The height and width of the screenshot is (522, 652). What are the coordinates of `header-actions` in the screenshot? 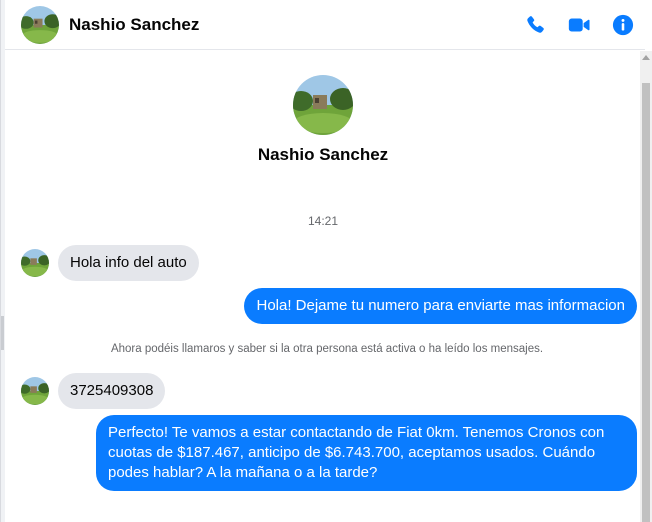 It's located at (579, 25).